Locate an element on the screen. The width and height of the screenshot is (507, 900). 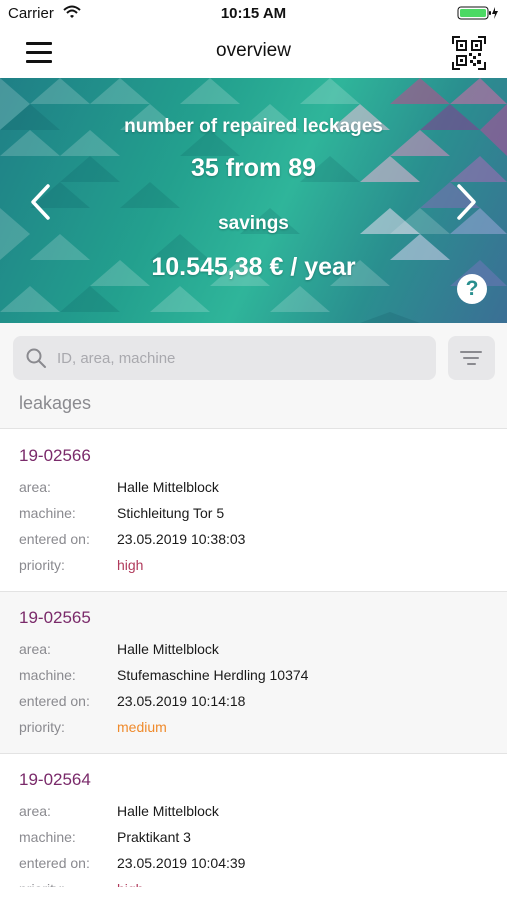
search-input is located at coordinates (242, 358).